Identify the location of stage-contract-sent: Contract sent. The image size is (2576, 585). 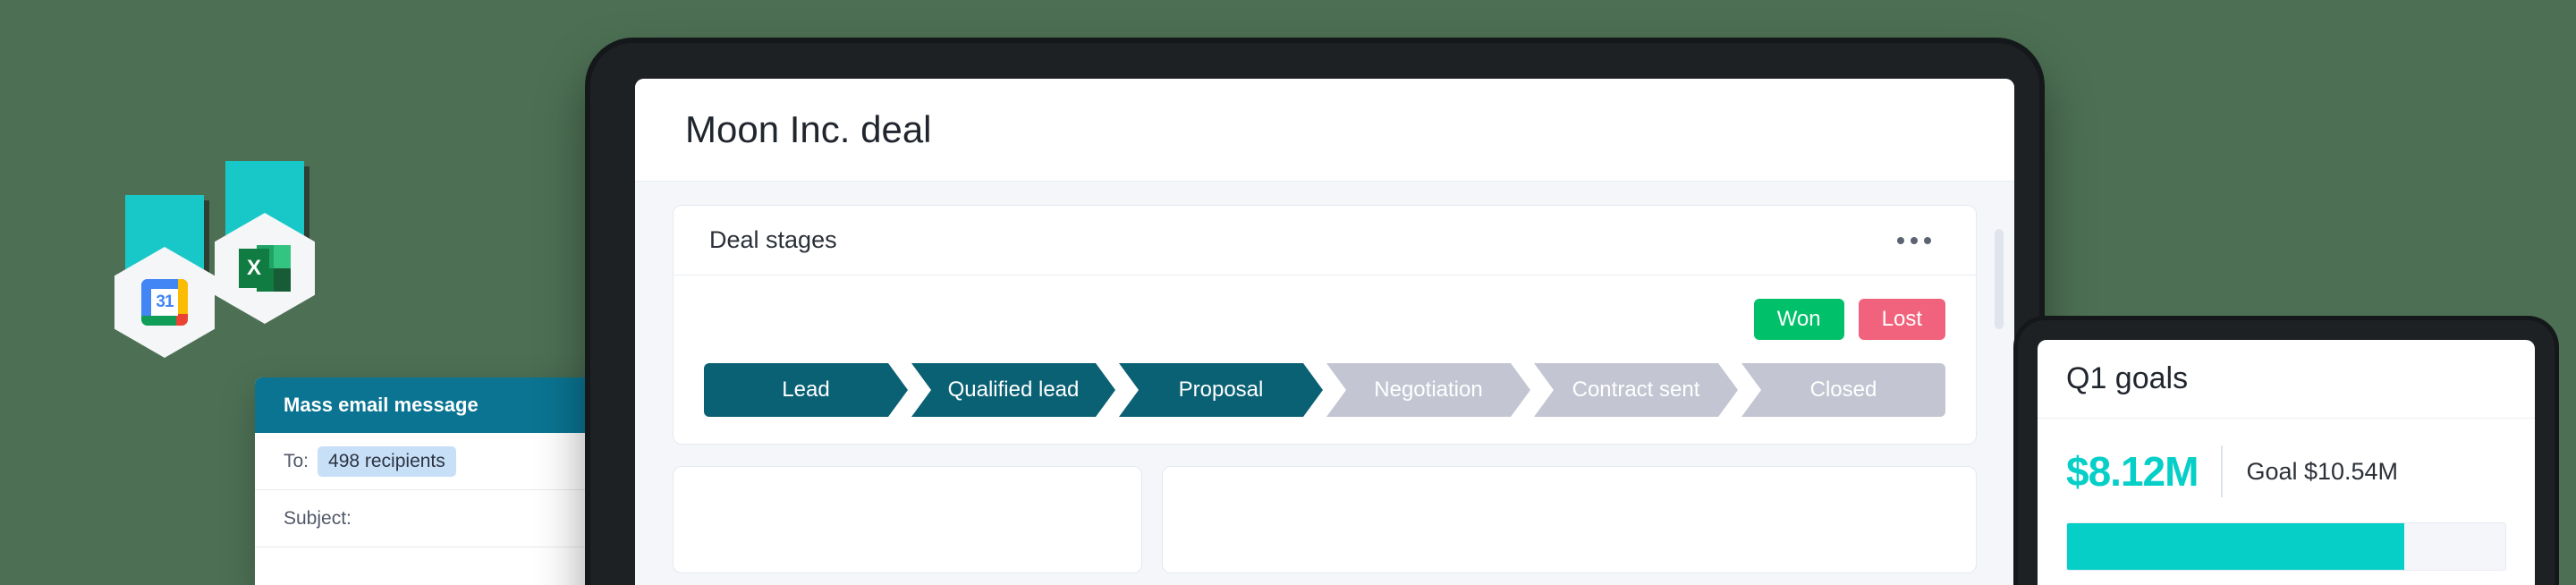
(1636, 390).